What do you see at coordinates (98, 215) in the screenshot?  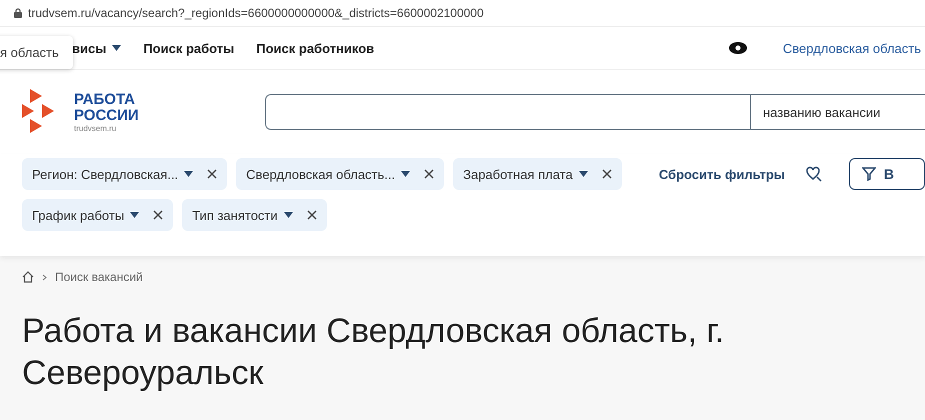 I see `filter-chip: График работы` at bounding box center [98, 215].